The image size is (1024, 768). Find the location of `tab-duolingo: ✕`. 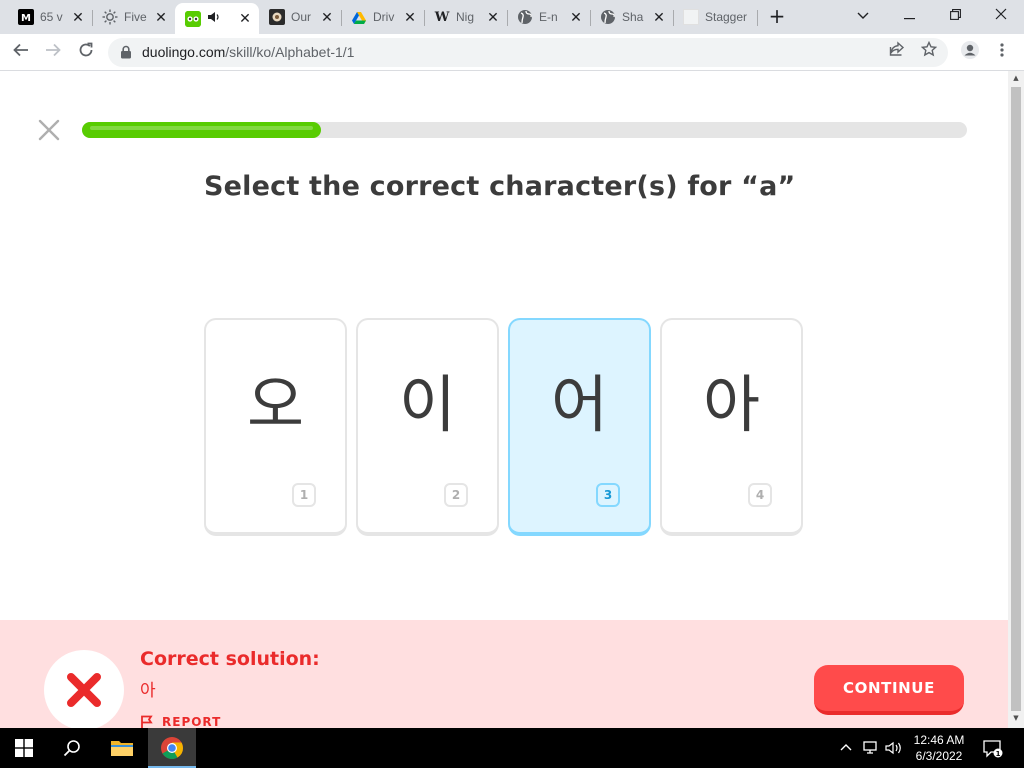

tab-duolingo: ✕ is located at coordinates (217, 18).